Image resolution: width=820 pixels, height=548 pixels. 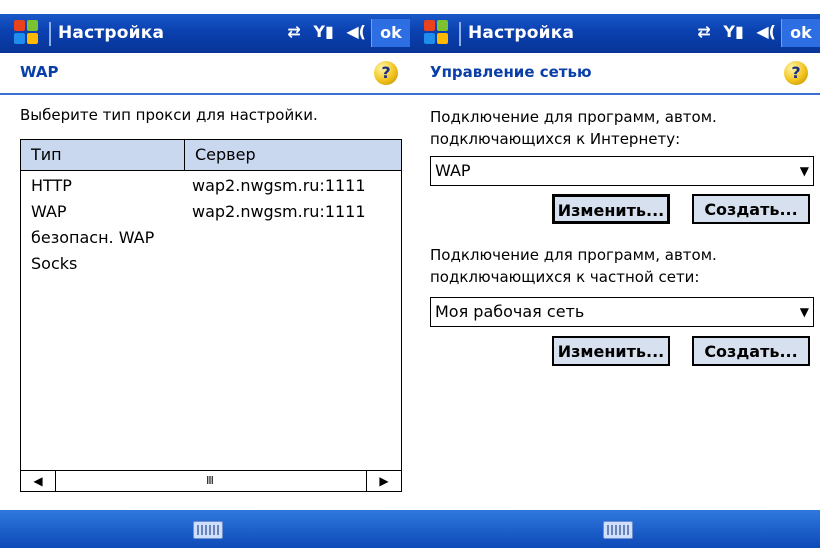 What do you see at coordinates (622, 171) in the screenshot?
I see `internet-connection-select: WAP ▼` at bounding box center [622, 171].